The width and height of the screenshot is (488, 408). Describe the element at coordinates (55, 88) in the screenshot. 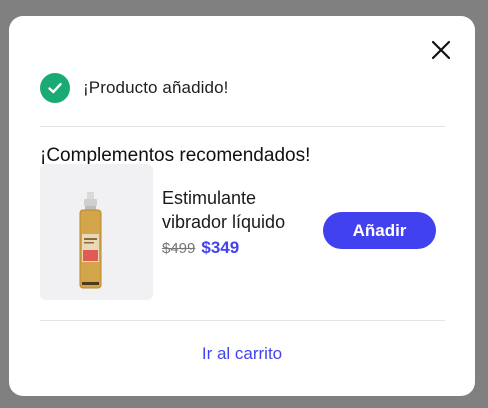

I see `check-circle-icon` at that location.